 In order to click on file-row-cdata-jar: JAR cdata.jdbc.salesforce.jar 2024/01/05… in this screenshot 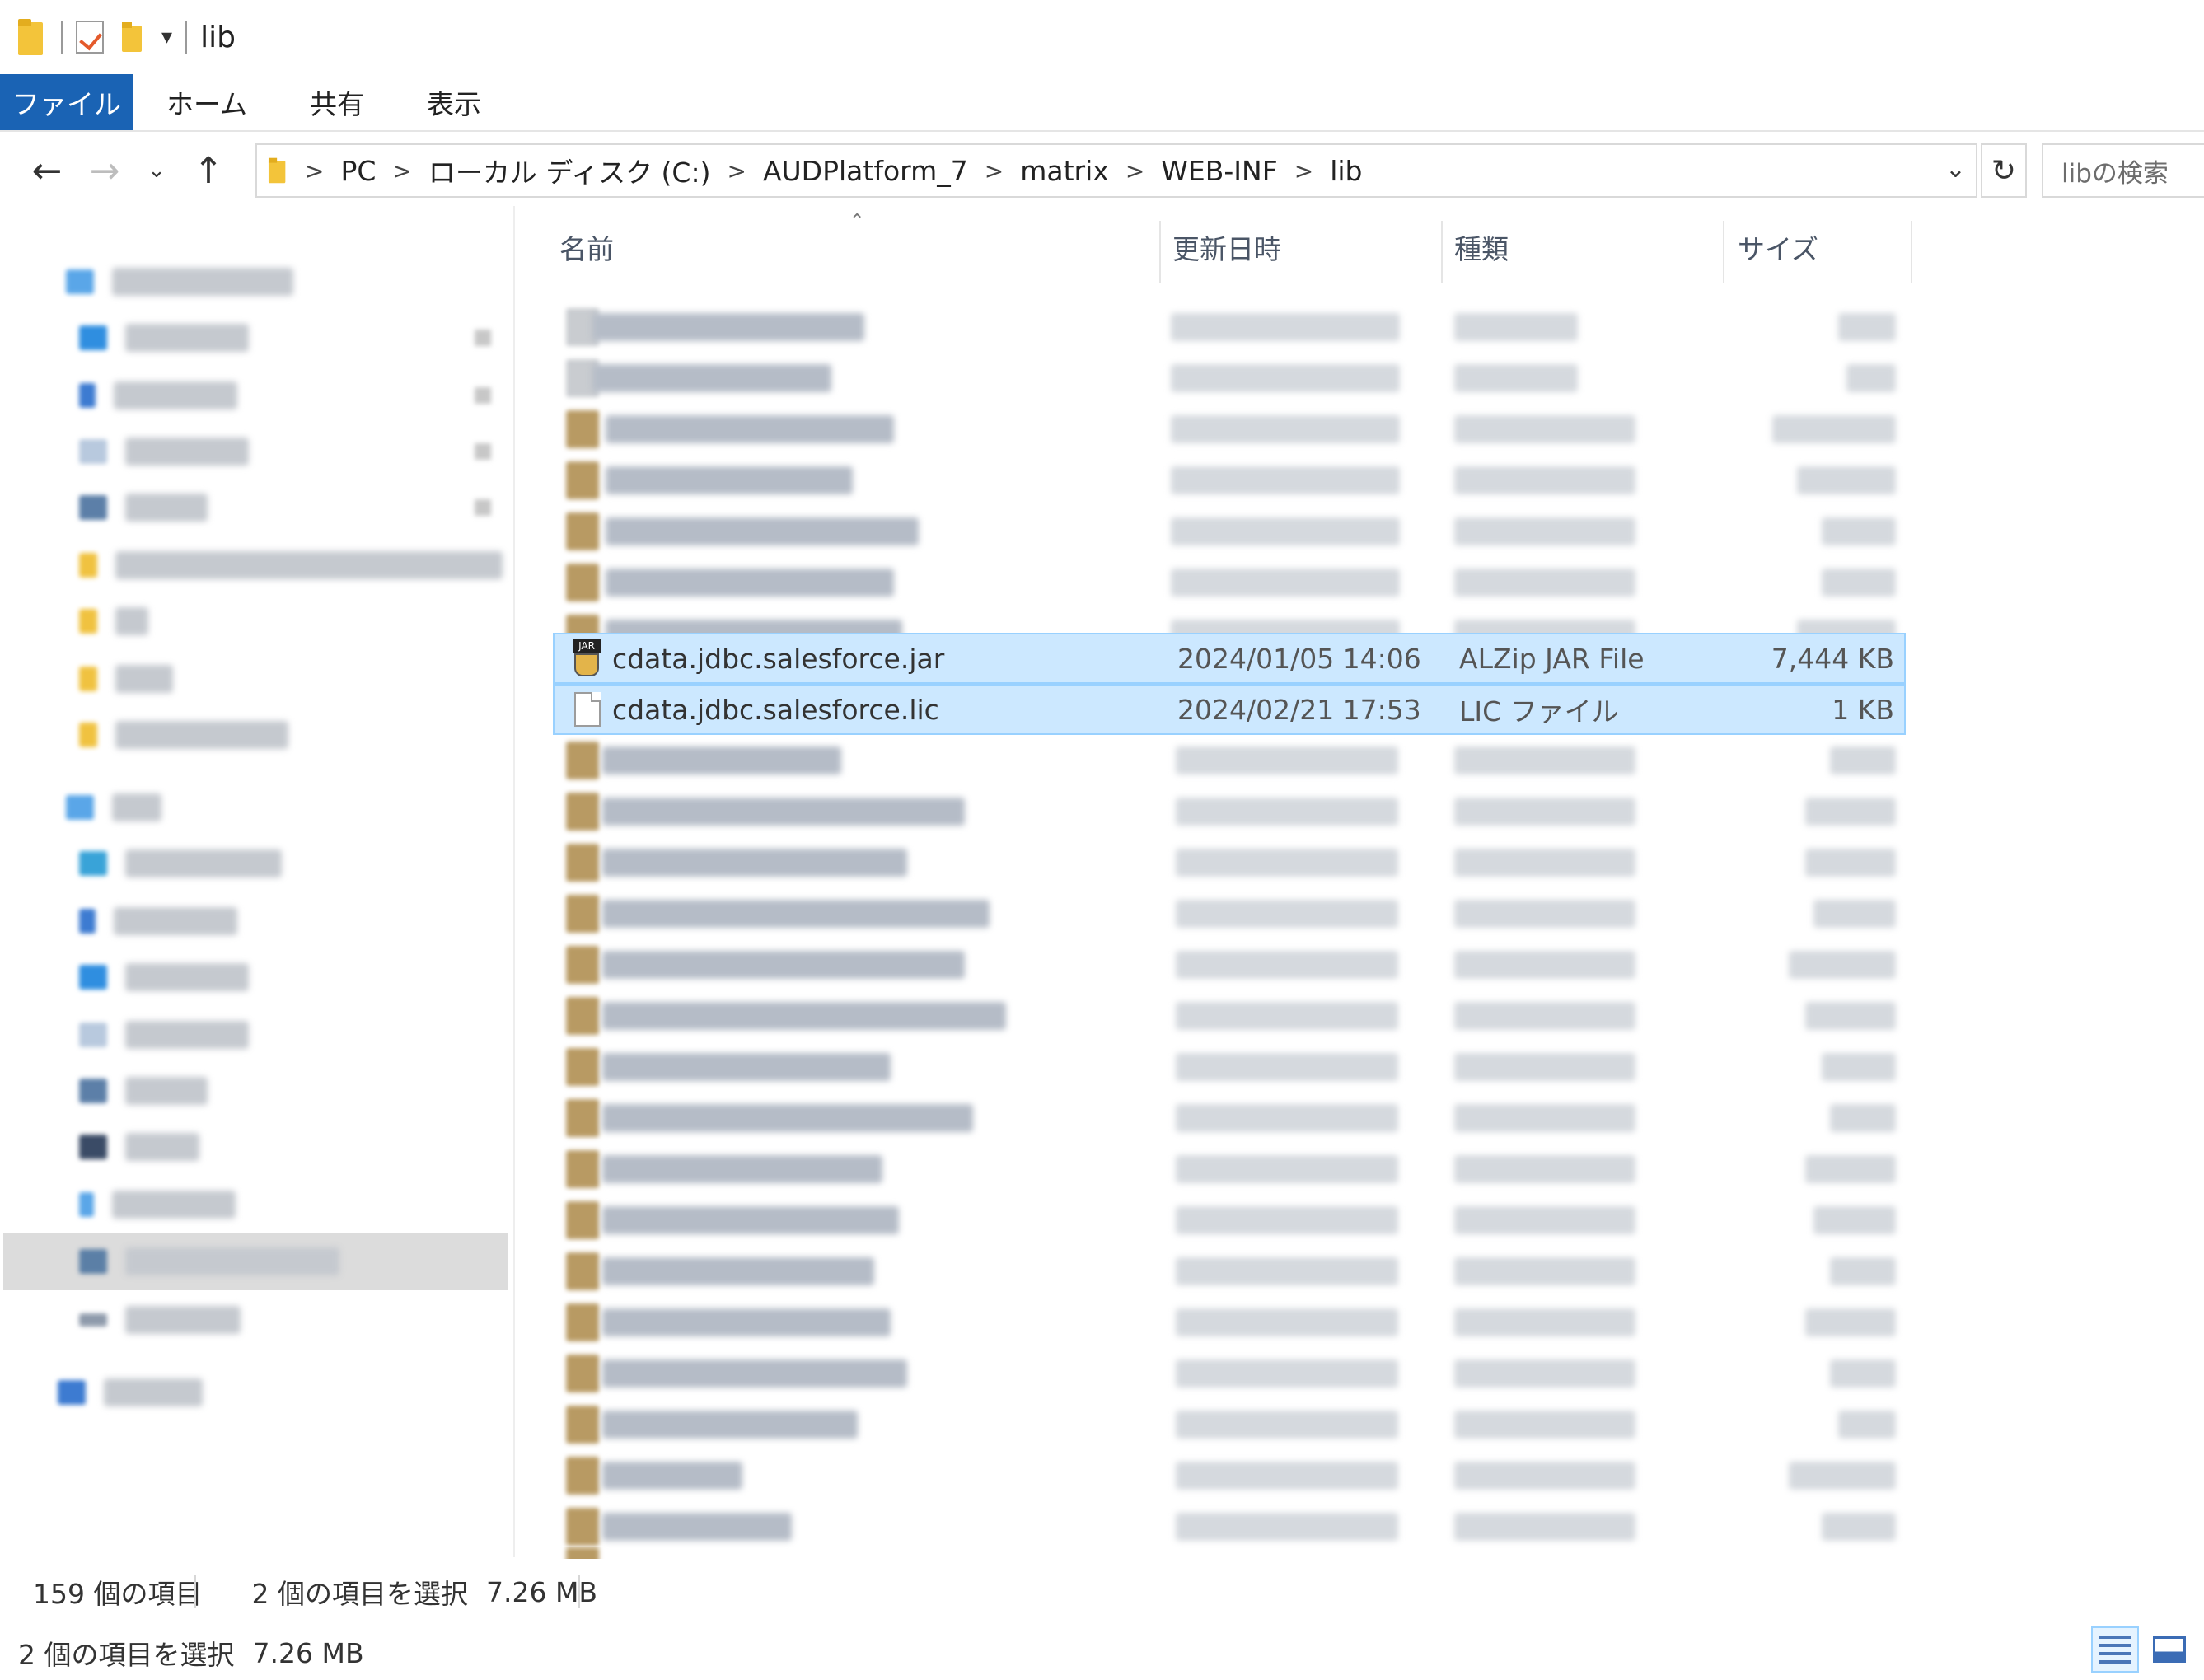, I will do `click(1229, 658)`.